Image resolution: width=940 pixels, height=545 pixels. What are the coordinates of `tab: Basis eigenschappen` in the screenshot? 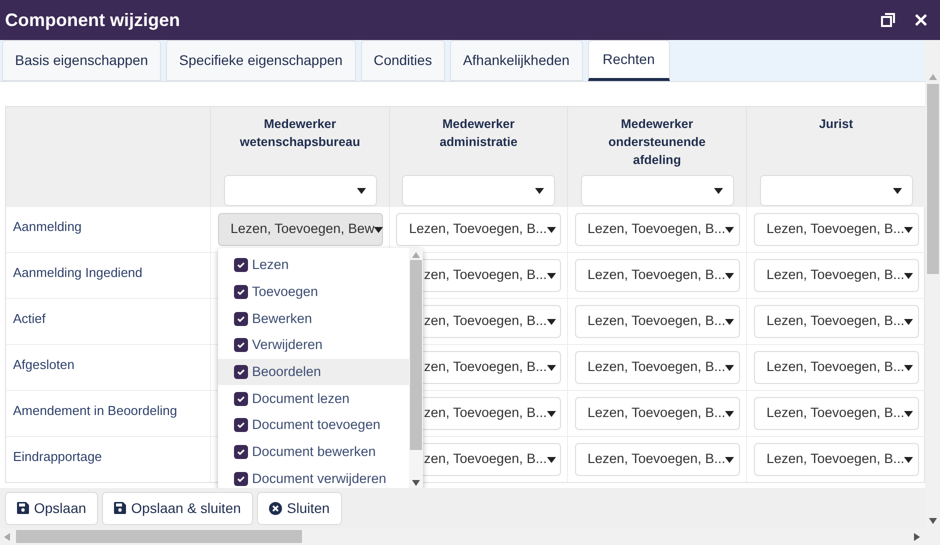 It's located at (82, 60).